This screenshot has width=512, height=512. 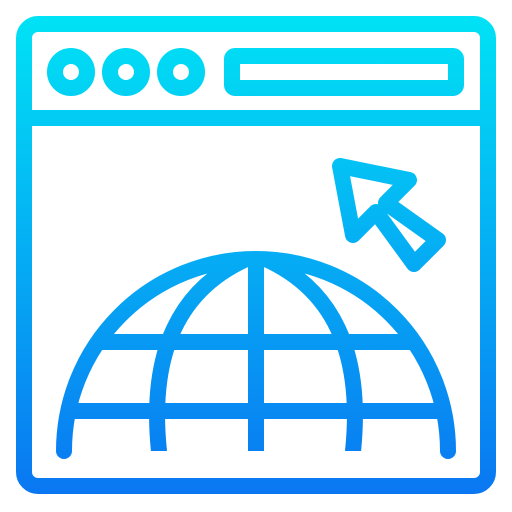 I want to click on address-bar, so click(x=344, y=72).